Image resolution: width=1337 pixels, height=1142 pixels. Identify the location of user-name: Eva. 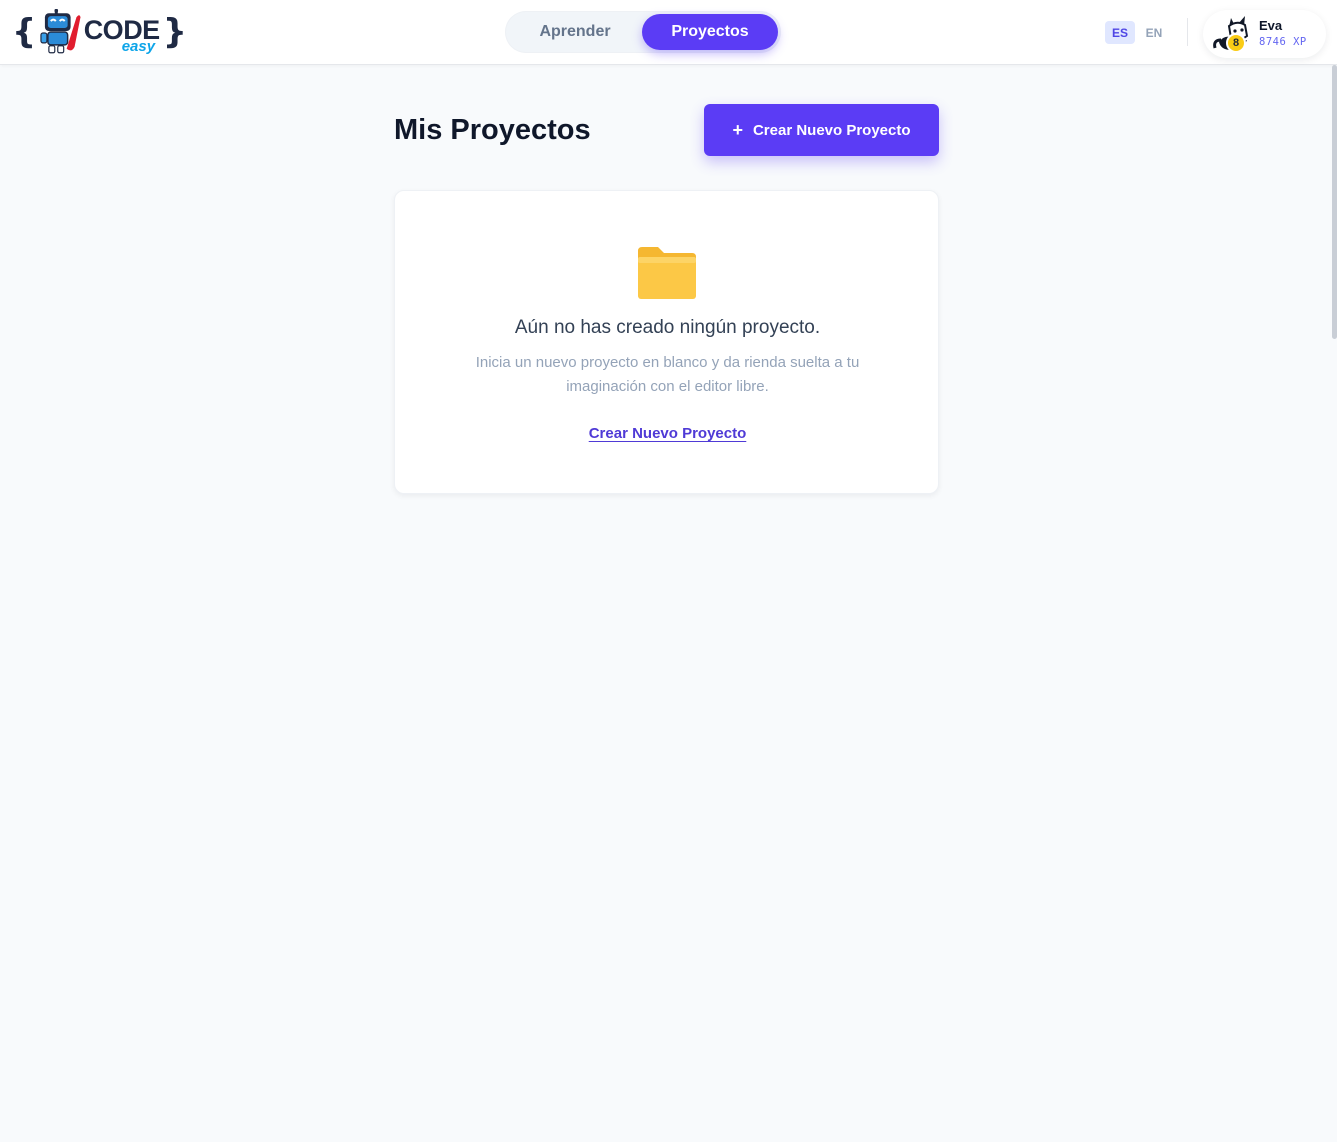
(1271, 25).